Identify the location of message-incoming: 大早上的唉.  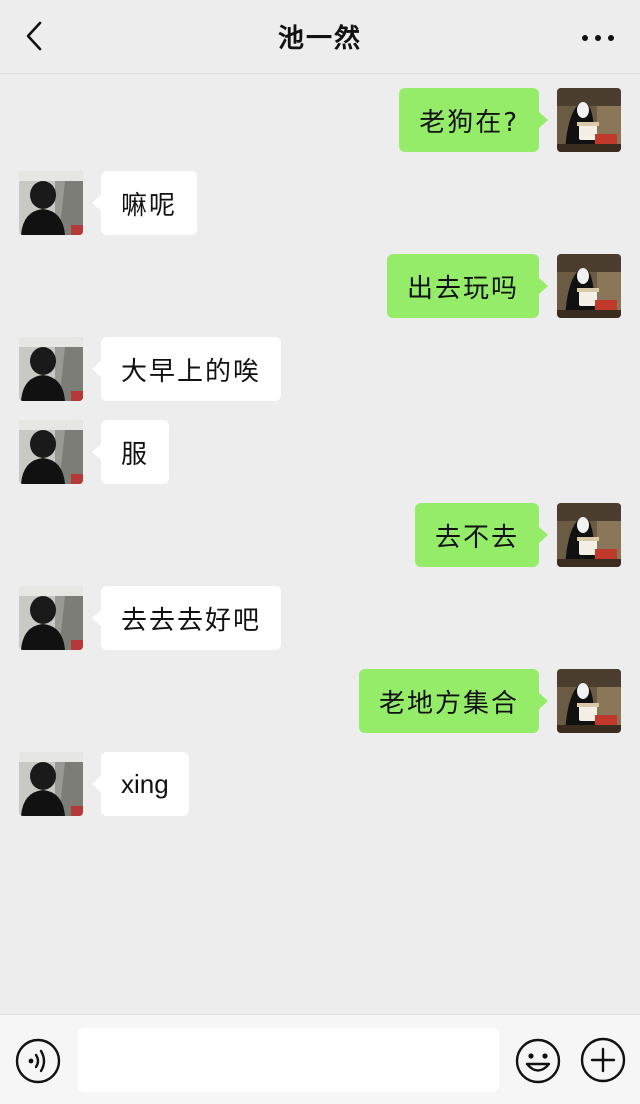
(320, 369).